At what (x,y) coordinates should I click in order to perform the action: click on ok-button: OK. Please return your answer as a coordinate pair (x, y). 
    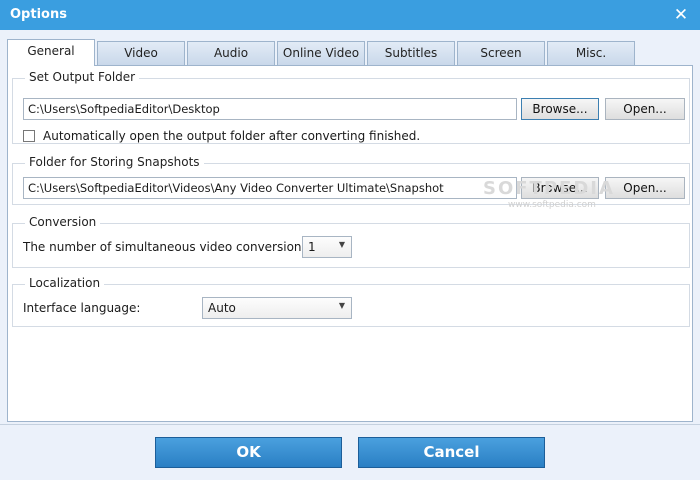
    Looking at the image, I should click on (248, 452).